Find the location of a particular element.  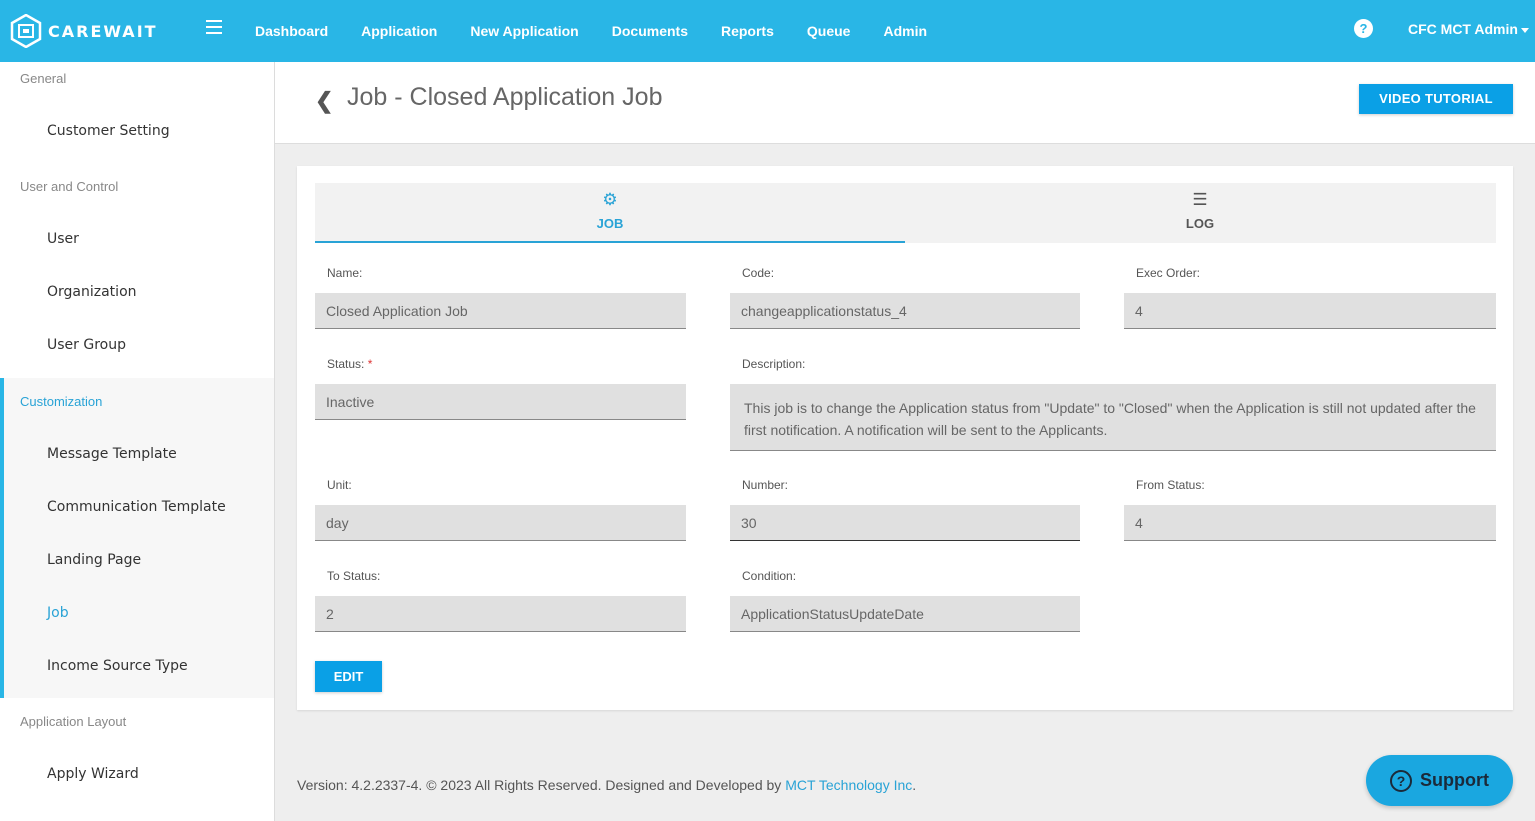

nav-dashboard: Dashboard is located at coordinates (291, 31).